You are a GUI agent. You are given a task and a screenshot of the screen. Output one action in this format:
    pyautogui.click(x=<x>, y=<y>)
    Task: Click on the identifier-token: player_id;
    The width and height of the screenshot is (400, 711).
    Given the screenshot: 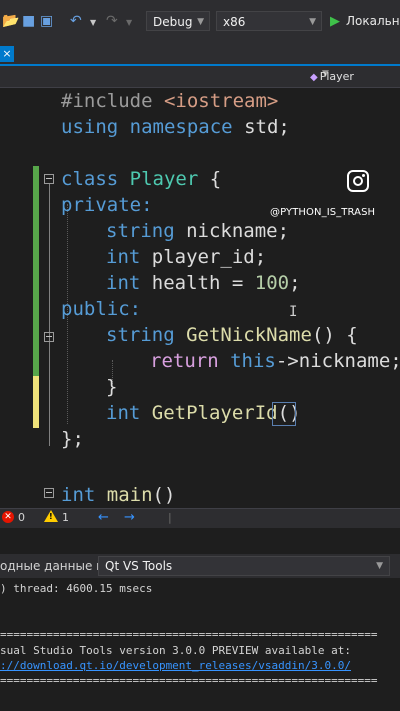 What is the action you would take?
    pyautogui.click(x=209, y=257)
    